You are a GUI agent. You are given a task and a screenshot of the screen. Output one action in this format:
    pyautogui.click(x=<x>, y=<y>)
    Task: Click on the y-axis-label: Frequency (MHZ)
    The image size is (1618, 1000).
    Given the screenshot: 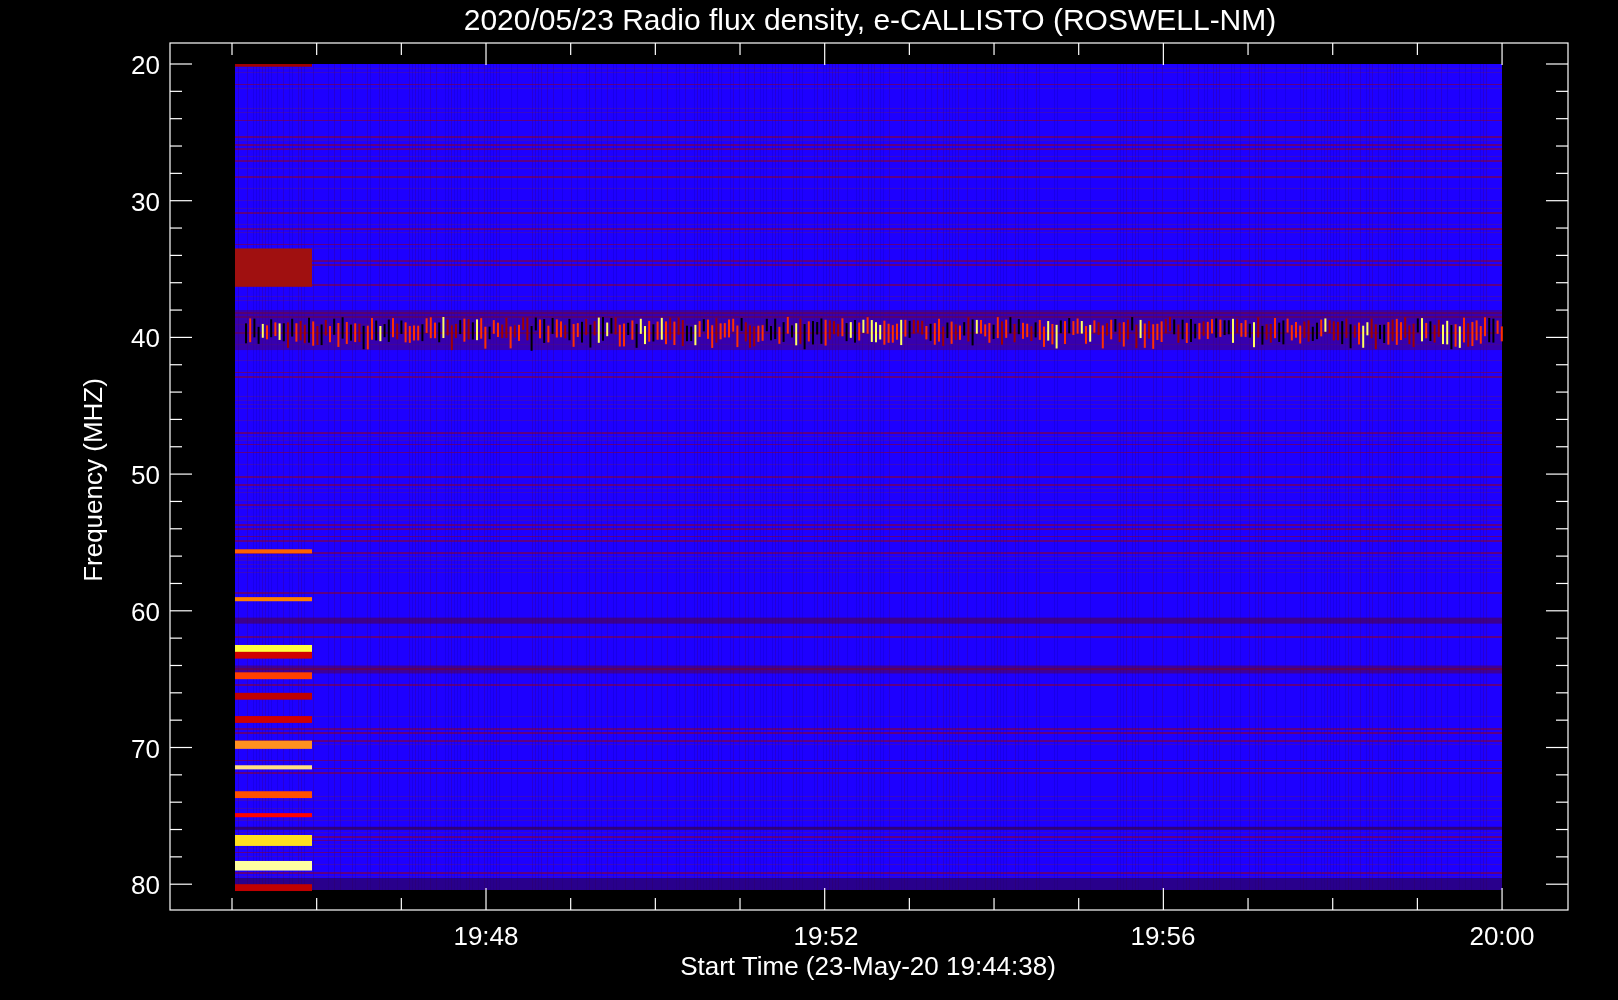 What is the action you would take?
    pyautogui.click(x=93, y=480)
    